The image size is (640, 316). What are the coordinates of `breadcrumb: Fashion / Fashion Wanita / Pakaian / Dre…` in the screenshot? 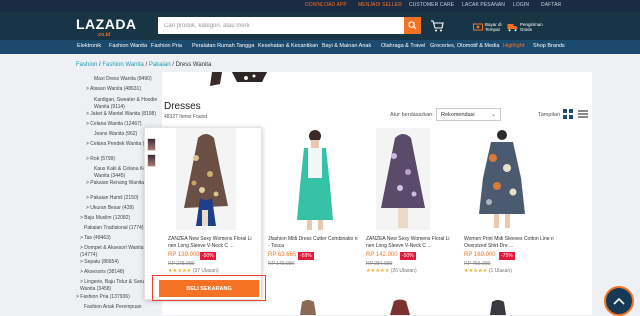 It's located at (143, 65).